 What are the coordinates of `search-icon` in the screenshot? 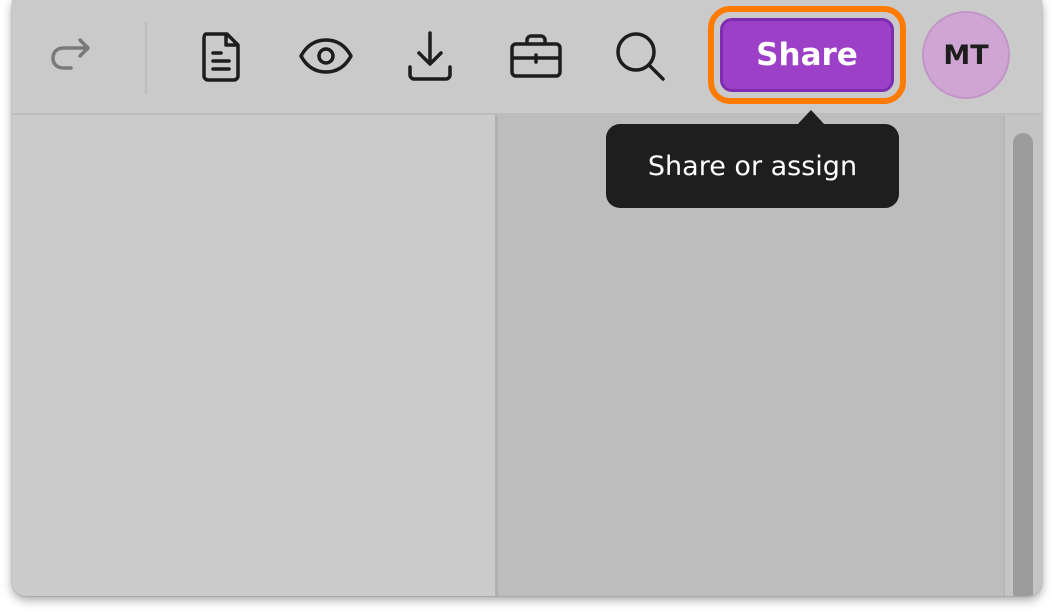 It's located at (640, 56).